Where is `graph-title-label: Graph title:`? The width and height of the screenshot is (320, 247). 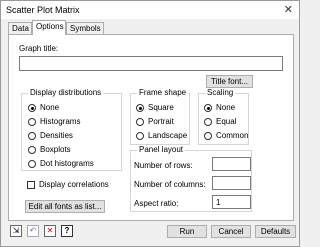
graph-title-label: Graph title: is located at coordinates (39, 48).